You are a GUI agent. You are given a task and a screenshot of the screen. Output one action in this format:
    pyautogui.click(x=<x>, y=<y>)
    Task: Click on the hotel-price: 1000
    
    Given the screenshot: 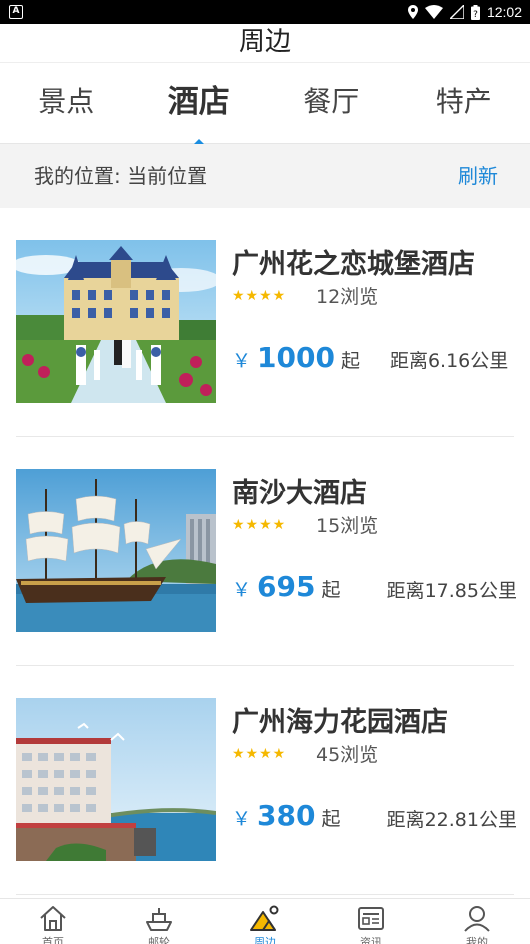 What is the action you would take?
    pyautogui.click(x=296, y=357)
    